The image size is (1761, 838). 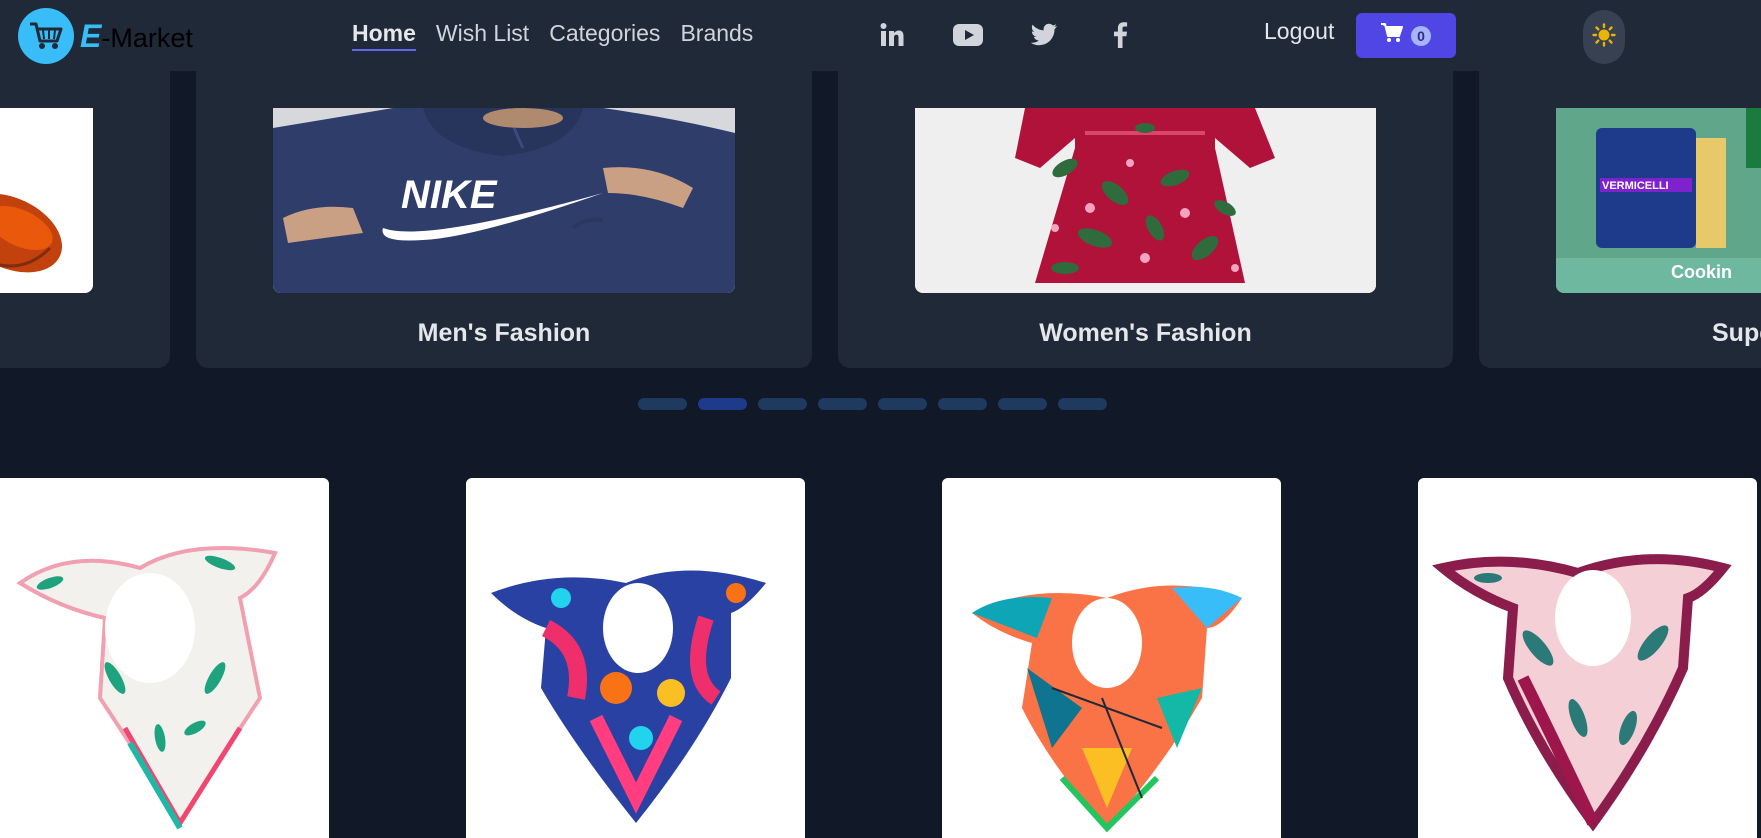 What do you see at coordinates (1107, 709) in the screenshot?
I see `product-image-scarf-orange-teal` at bounding box center [1107, 709].